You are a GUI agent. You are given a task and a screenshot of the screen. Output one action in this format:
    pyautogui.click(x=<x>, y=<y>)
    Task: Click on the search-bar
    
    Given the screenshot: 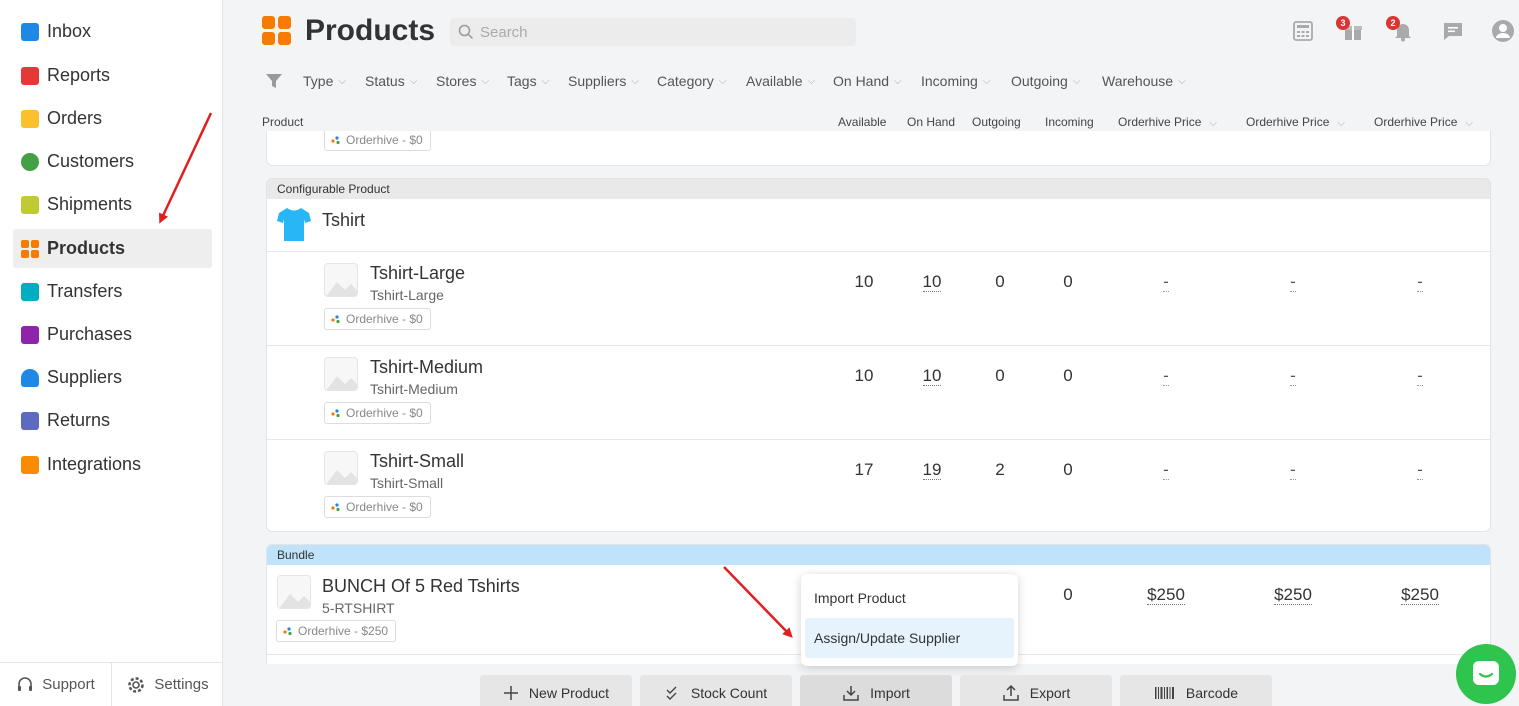 What is the action you would take?
    pyautogui.click(x=653, y=32)
    